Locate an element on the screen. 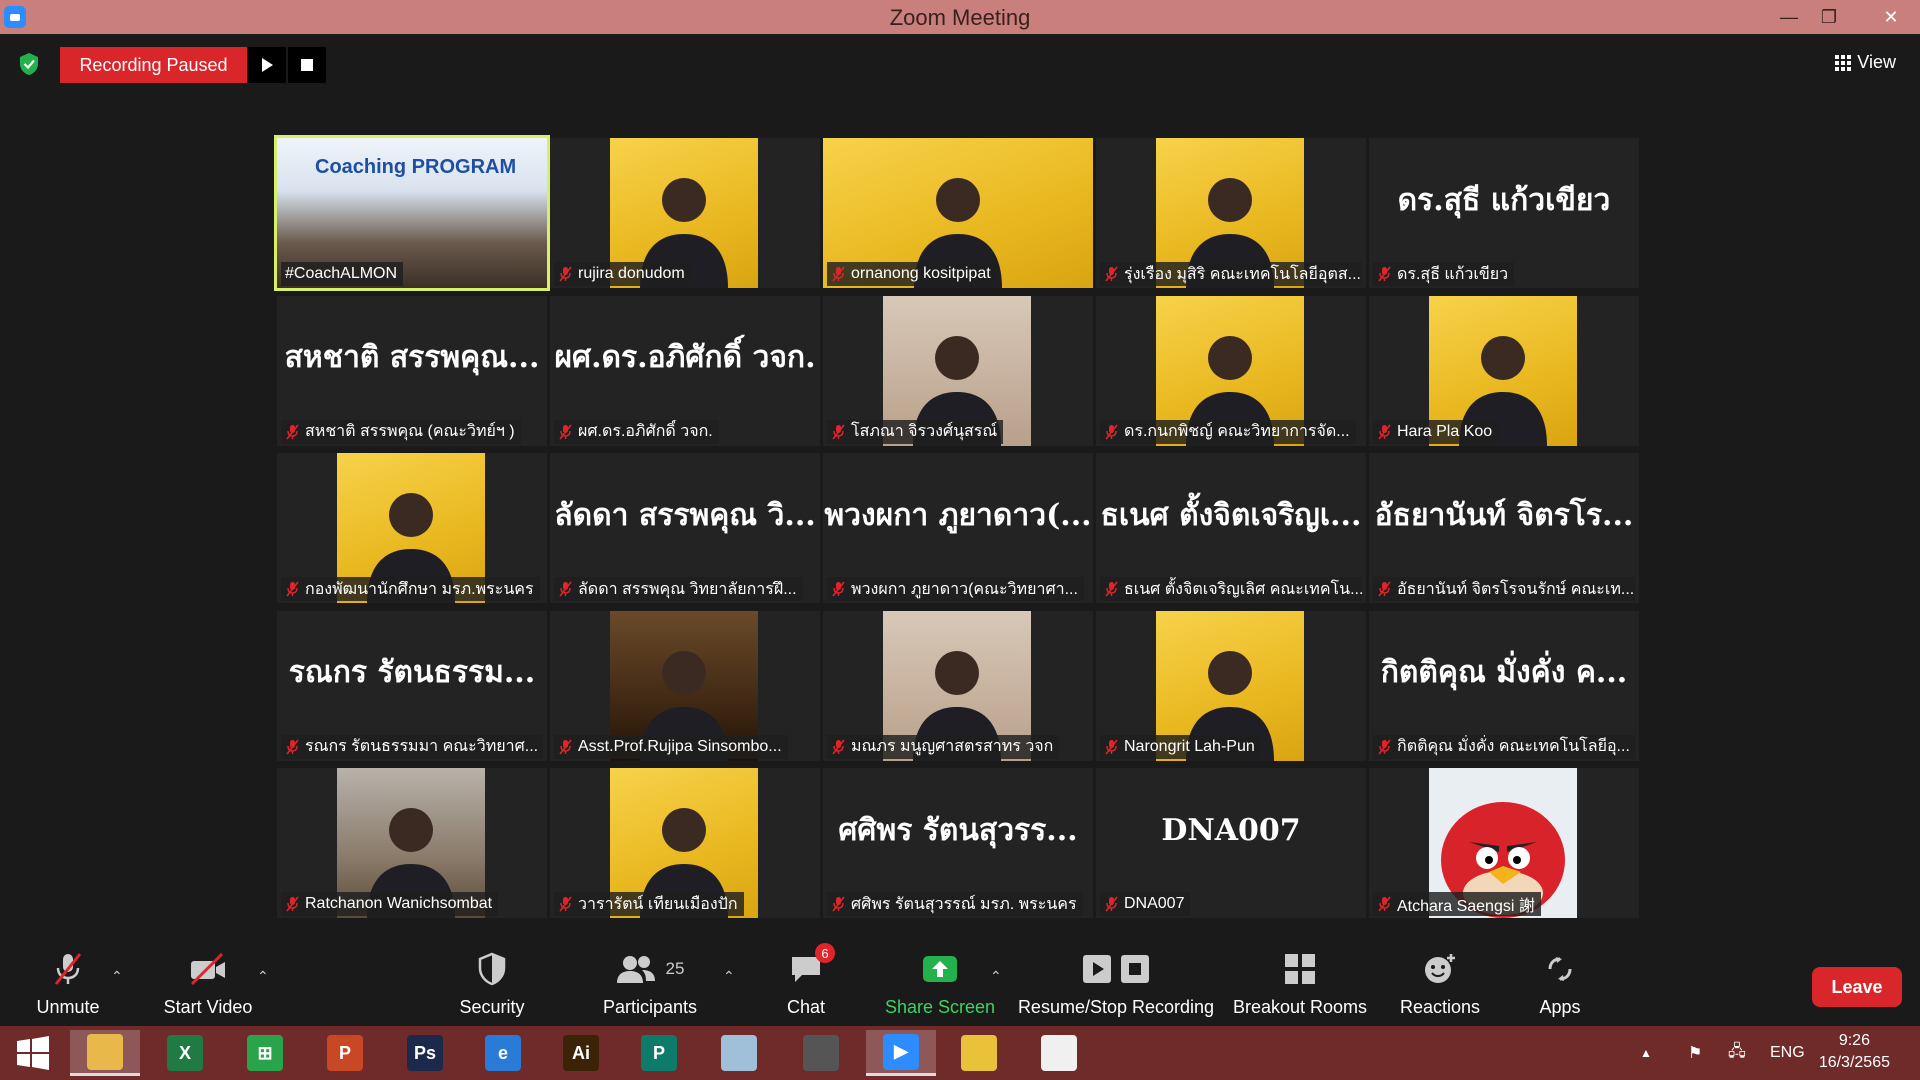 This screenshot has height=1080, width=1920. input-language-indicator: ENG is located at coordinates (1787, 1053).